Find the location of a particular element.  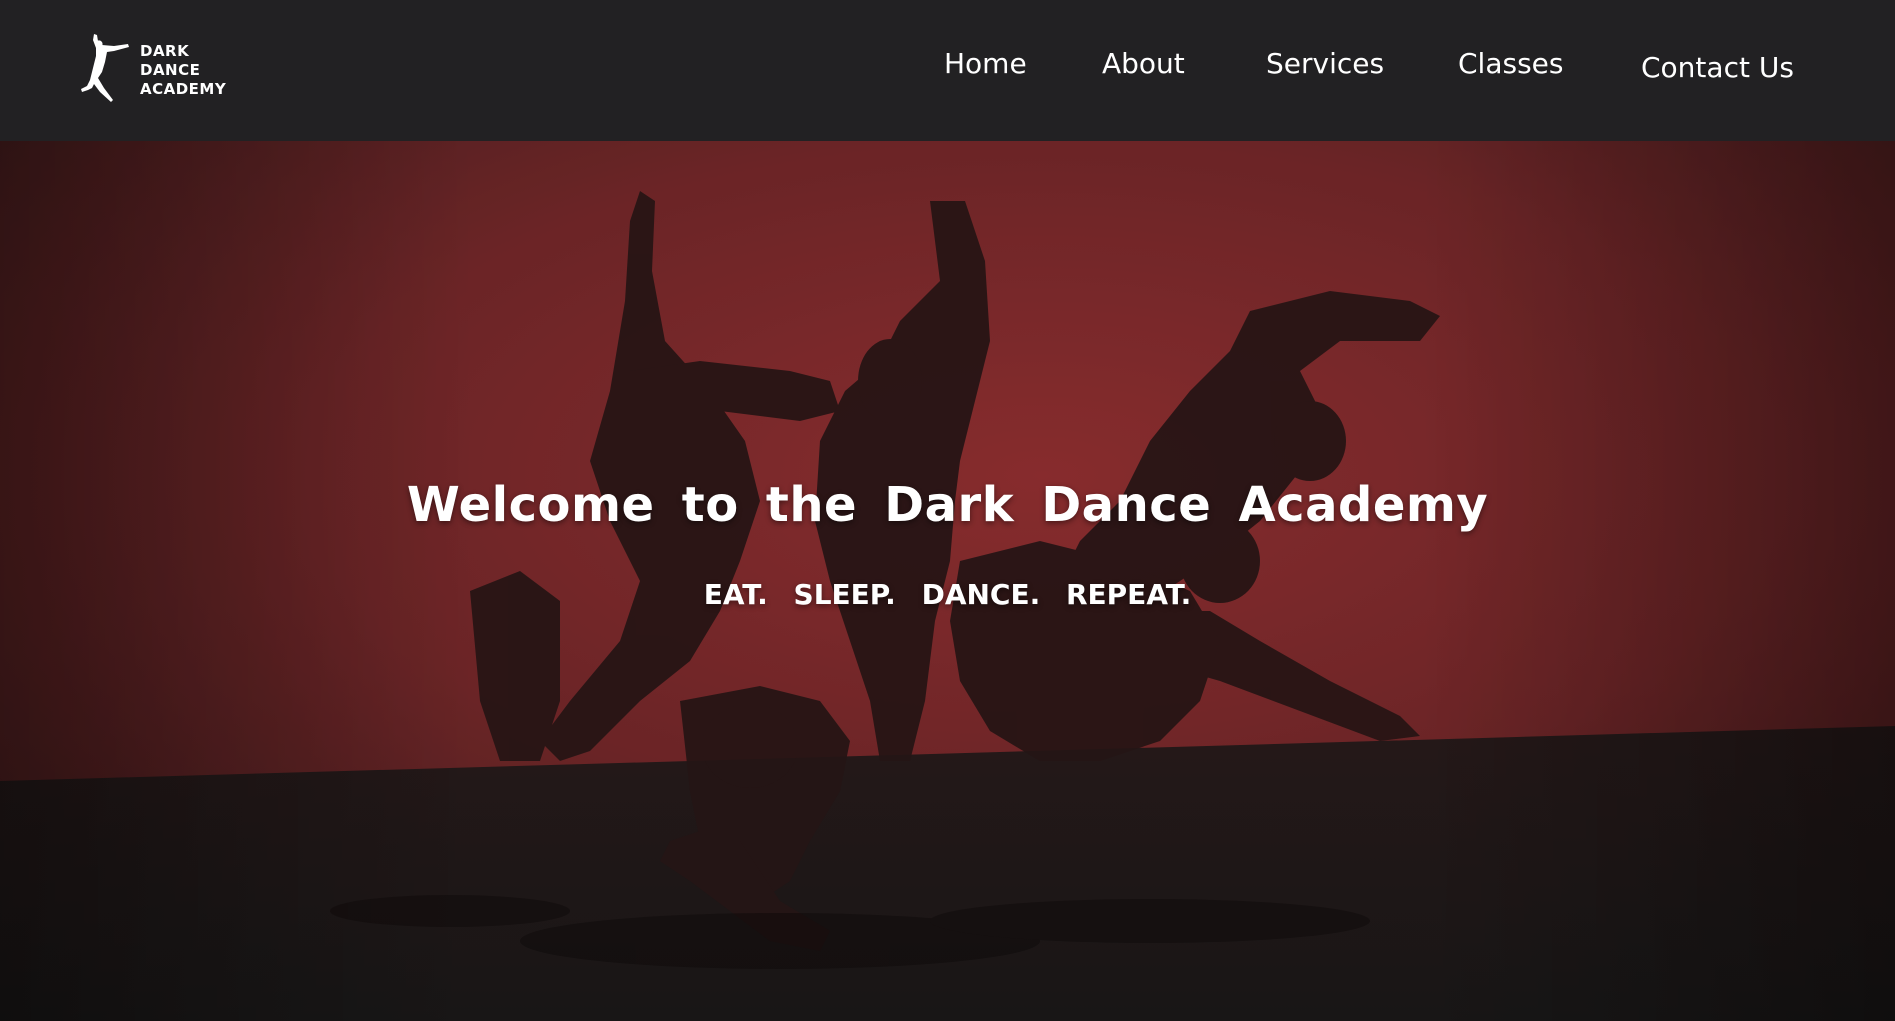

main-navigation: Home About Services Classes Contact Us is located at coordinates (947, 70).